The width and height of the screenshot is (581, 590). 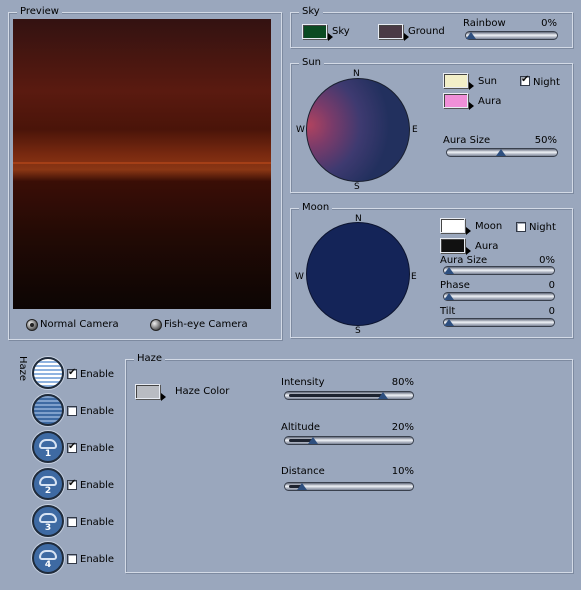 What do you see at coordinates (551, 311) in the screenshot?
I see `moon-tilt-value: 0` at bounding box center [551, 311].